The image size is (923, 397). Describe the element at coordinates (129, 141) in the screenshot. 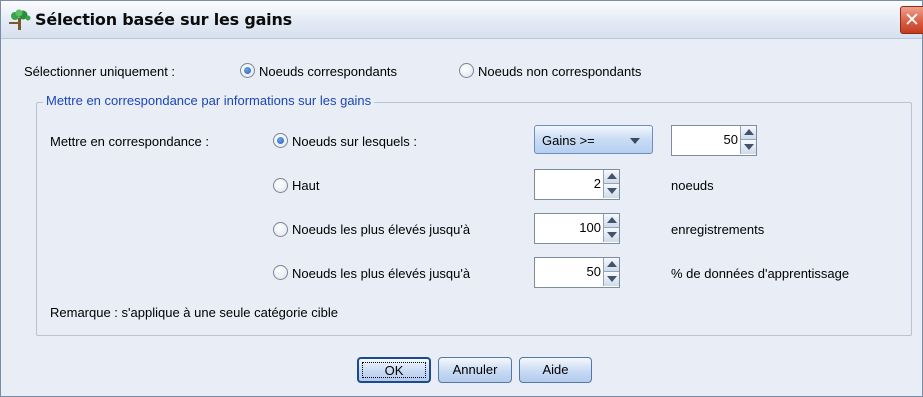

I see `match-label: Mettre en correspondance :` at that location.